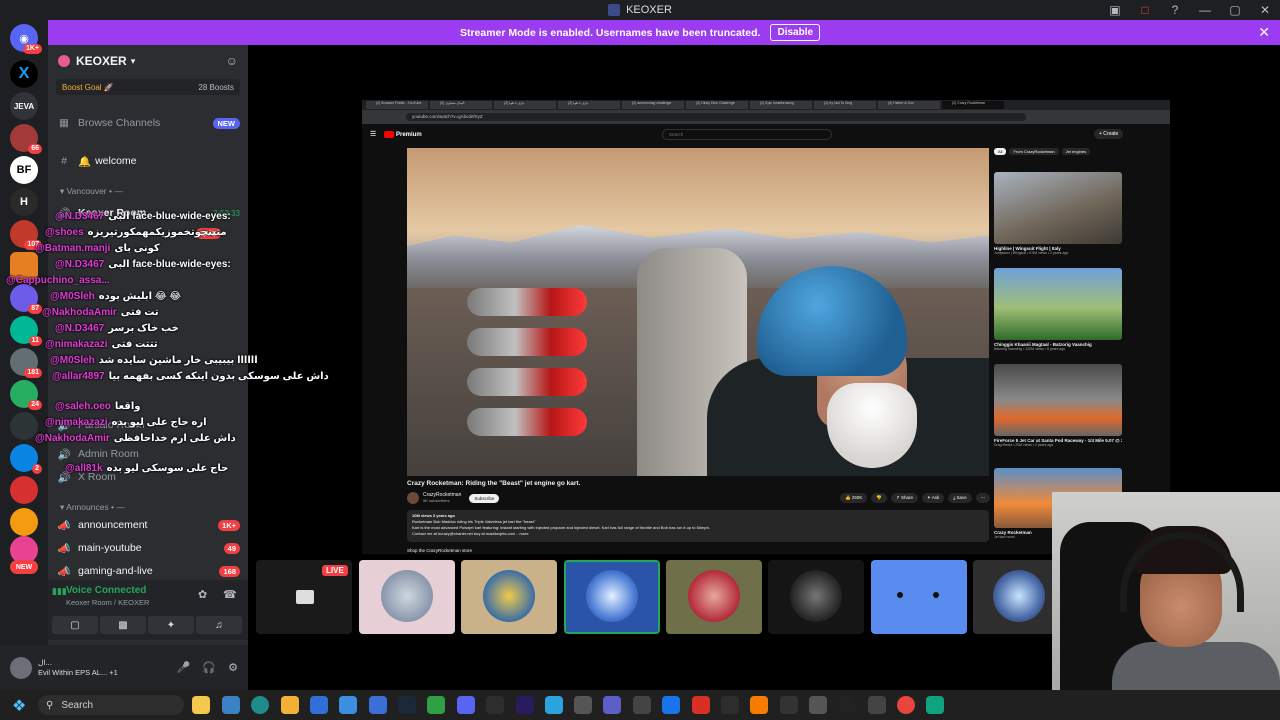 The width and height of the screenshot is (1280, 720). What do you see at coordinates (232, 61) in the screenshot?
I see `invite-people-icon: ☺` at bounding box center [232, 61].